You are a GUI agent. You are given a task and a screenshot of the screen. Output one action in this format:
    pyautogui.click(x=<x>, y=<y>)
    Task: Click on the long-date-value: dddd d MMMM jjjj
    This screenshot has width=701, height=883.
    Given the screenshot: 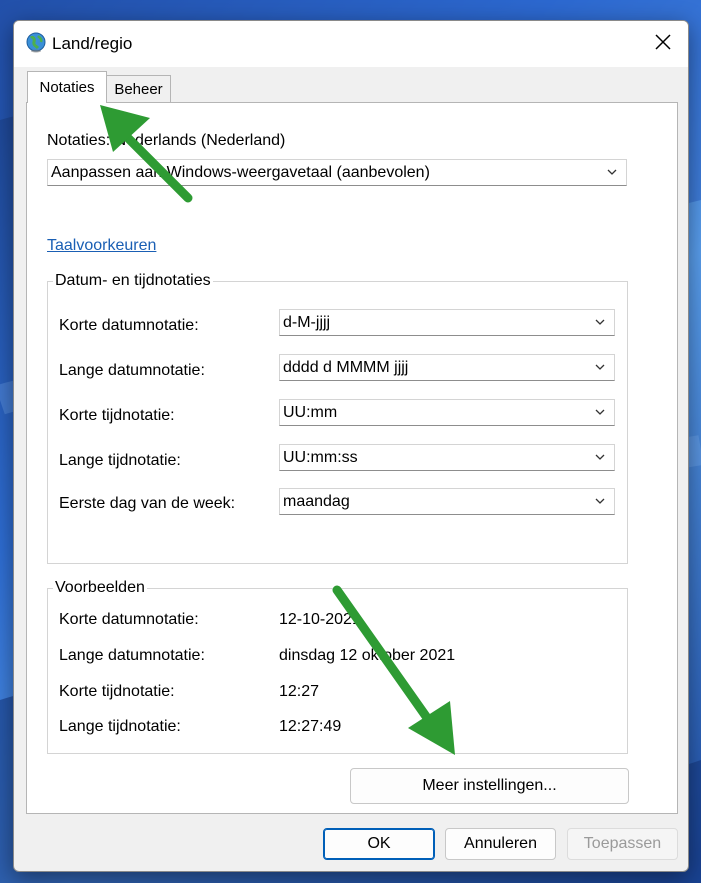 What is the action you would take?
    pyautogui.click(x=346, y=367)
    